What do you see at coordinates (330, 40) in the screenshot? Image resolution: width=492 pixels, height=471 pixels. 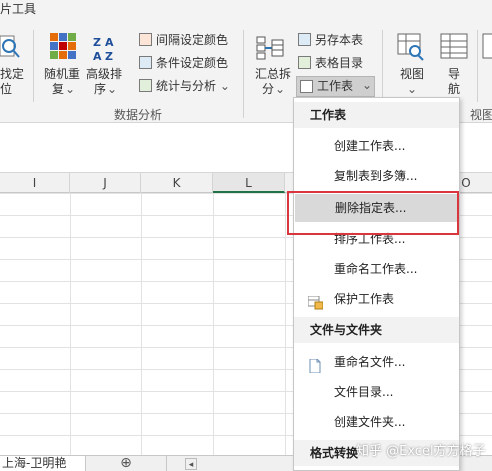 I see `save-table-button: 另存本表` at bounding box center [330, 40].